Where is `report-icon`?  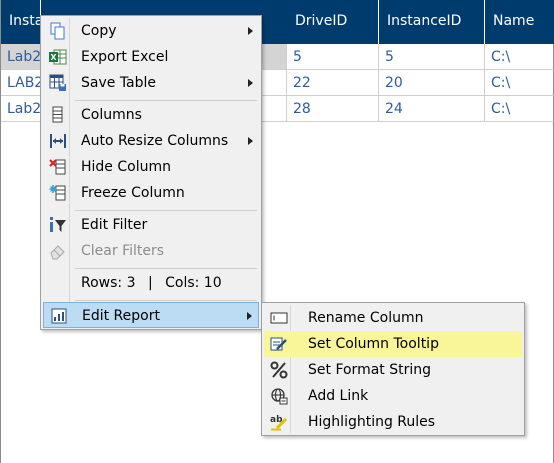
report-icon is located at coordinates (59, 316).